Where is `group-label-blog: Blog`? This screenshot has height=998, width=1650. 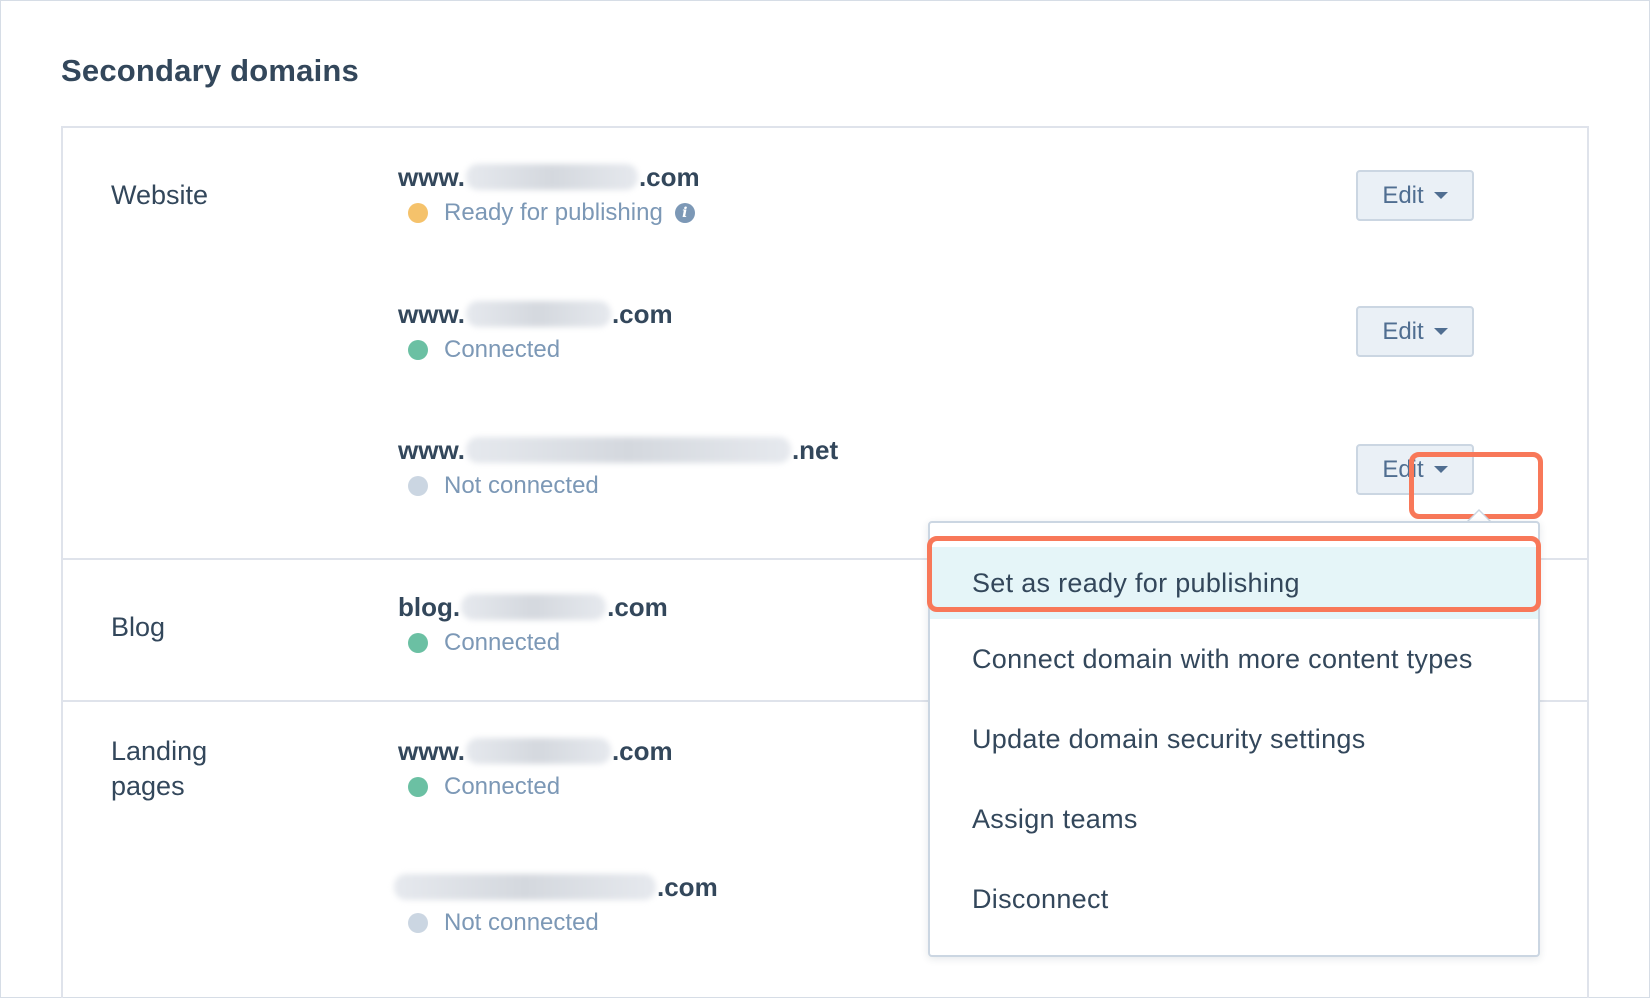 group-label-blog: Blog is located at coordinates (138, 627).